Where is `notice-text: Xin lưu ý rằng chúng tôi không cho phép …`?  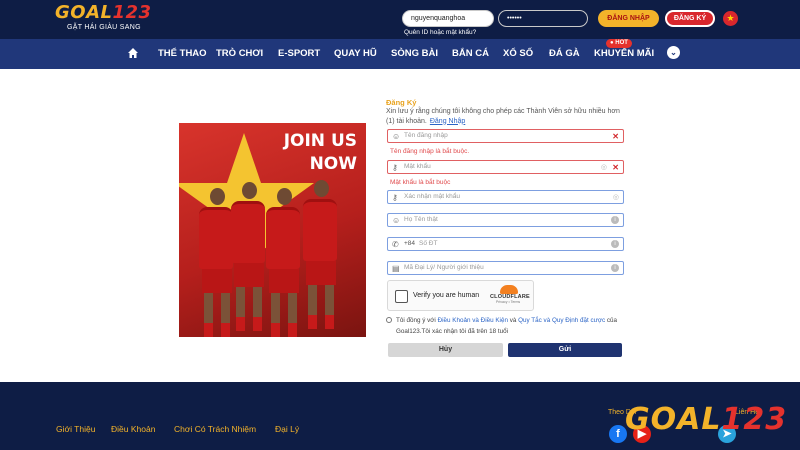 notice-text: Xin lưu ý rằng chúng tôi không cho phép … is located at coordinates (503, 116).